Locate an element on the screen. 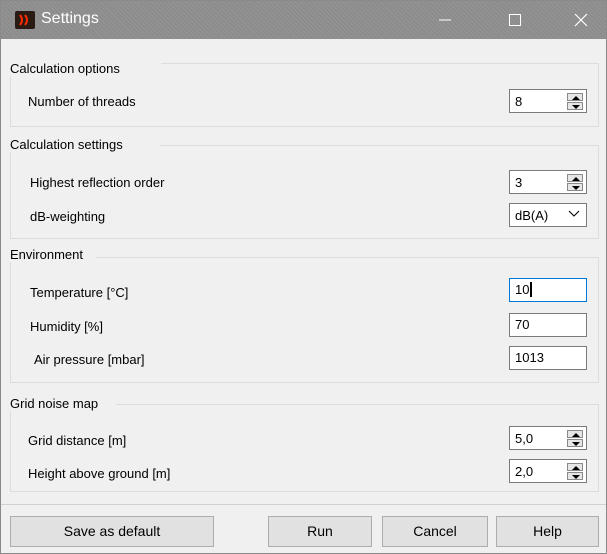 This screenshot has height=554, width=607. save-as-default-button: Save as default is located at coordinates (112, 531).